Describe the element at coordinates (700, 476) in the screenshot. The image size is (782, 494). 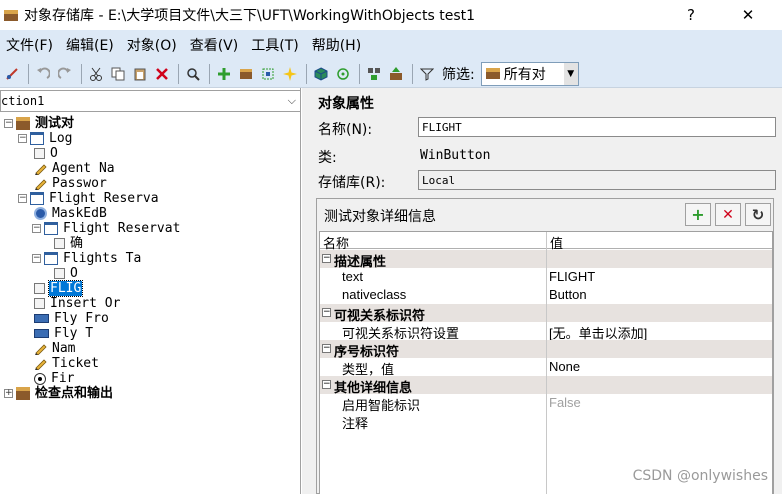
I see `watermark: CSDN @onlywishes` at that location.